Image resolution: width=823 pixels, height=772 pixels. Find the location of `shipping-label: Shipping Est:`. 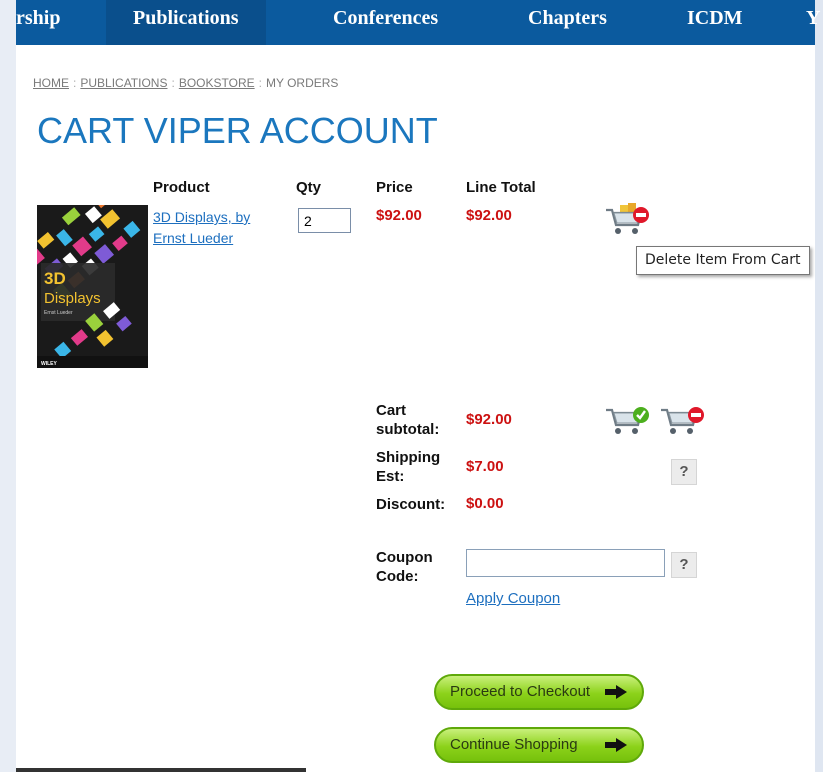

shipping-label: Shipping Est: is located at coordinates (408, 467).